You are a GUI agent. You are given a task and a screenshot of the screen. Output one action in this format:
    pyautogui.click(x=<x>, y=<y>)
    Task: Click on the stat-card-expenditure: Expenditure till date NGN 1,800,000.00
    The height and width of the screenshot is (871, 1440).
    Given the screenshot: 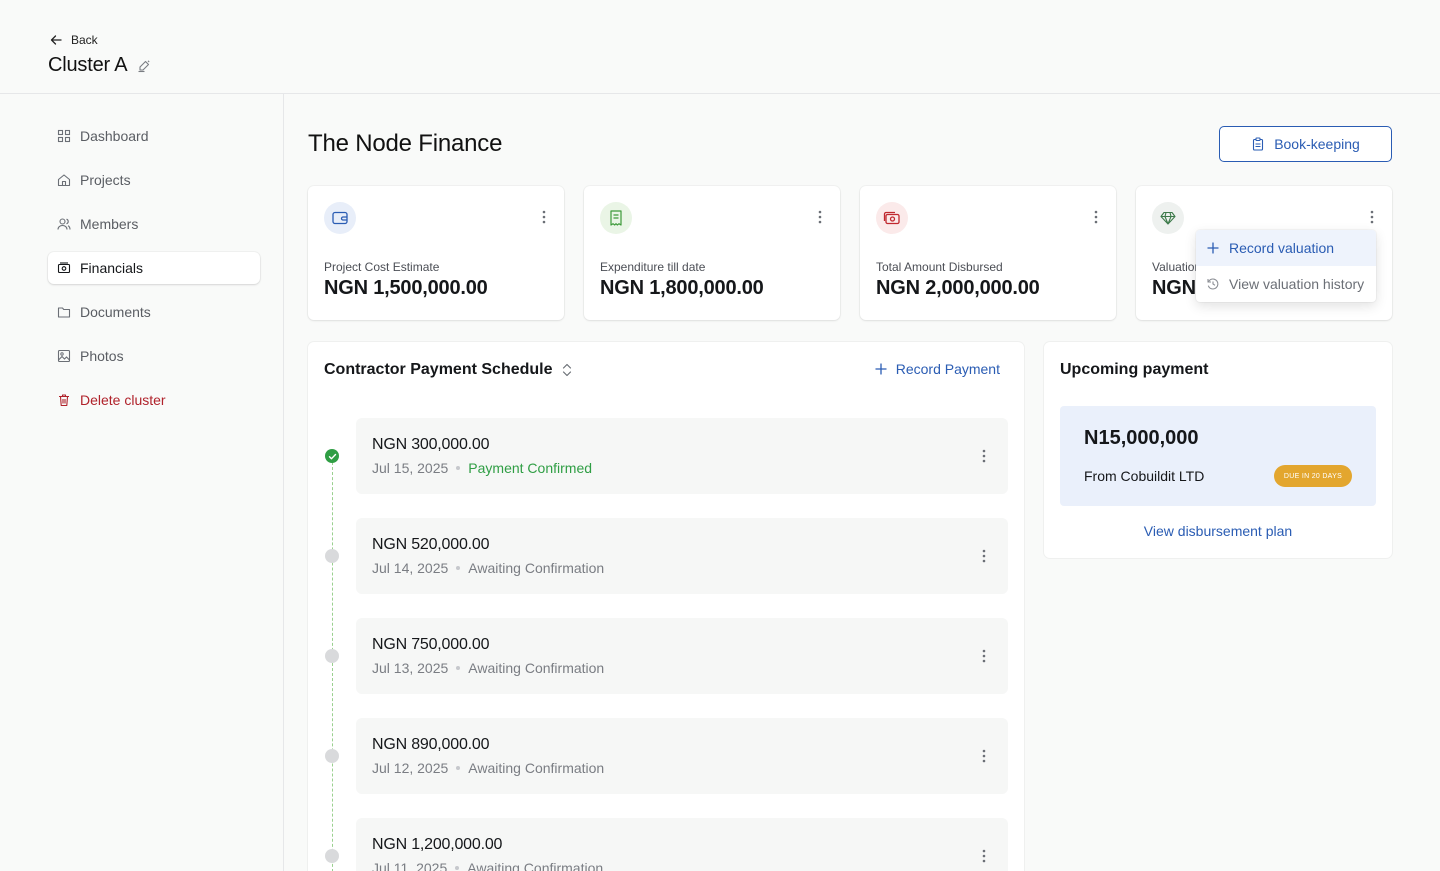 What is the action you would take?
    pyautogui.click(x=712, y=253)
    